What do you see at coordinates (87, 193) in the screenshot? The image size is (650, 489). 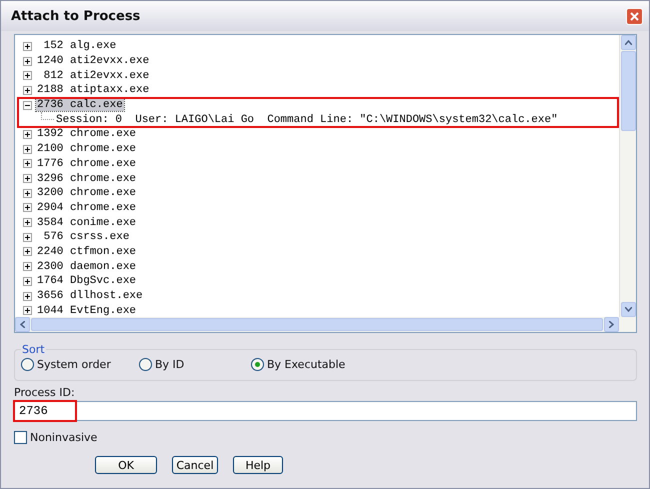 I see `process-item: 3200 chrome.exe` at bounding box center [87, 193].